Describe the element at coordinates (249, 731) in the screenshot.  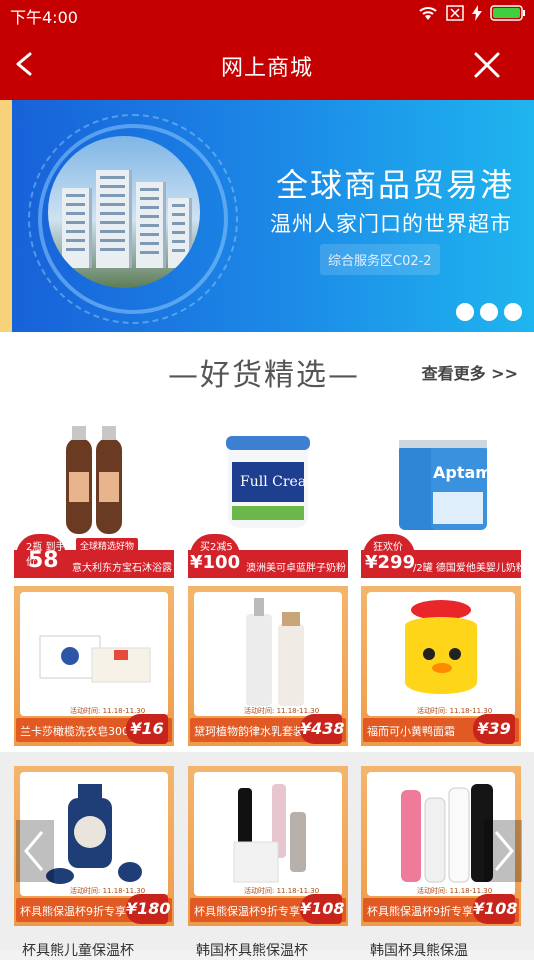
I see `promo-name: 黛珂植物韵律水乳套装` at that location.